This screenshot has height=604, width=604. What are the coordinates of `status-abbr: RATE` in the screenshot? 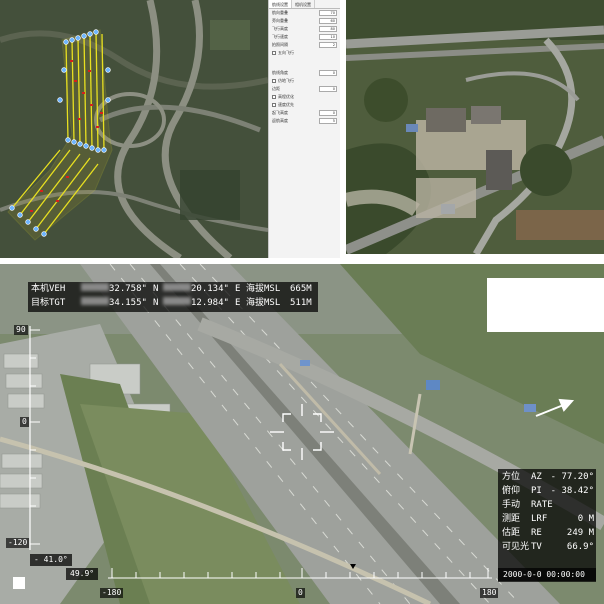 It's located at (542, 505).